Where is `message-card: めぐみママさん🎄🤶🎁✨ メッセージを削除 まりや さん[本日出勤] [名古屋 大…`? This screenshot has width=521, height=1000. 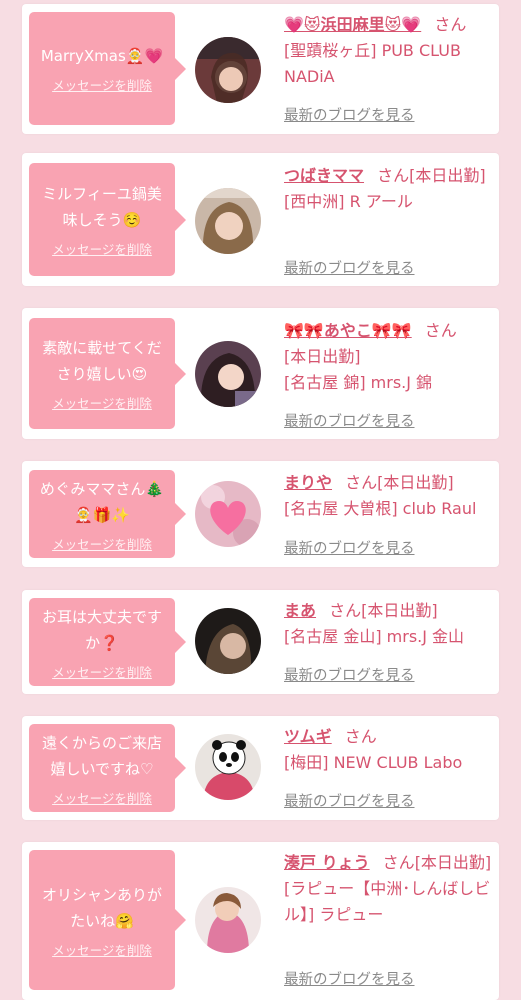 message-card: めぐみママさん🎄🤶🎁✨ メッセージを削除 まりや さん[本日出勤] [名古屋 大… is located at coordinates (260, 514).